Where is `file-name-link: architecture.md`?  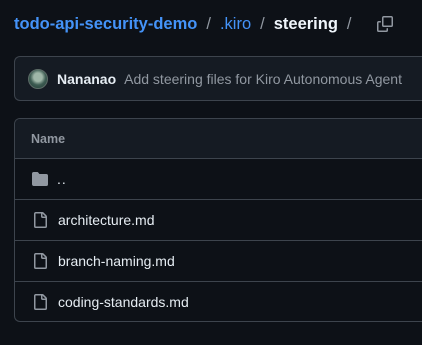
file-name-link: architecture.md is located at coordinates (106, 220).